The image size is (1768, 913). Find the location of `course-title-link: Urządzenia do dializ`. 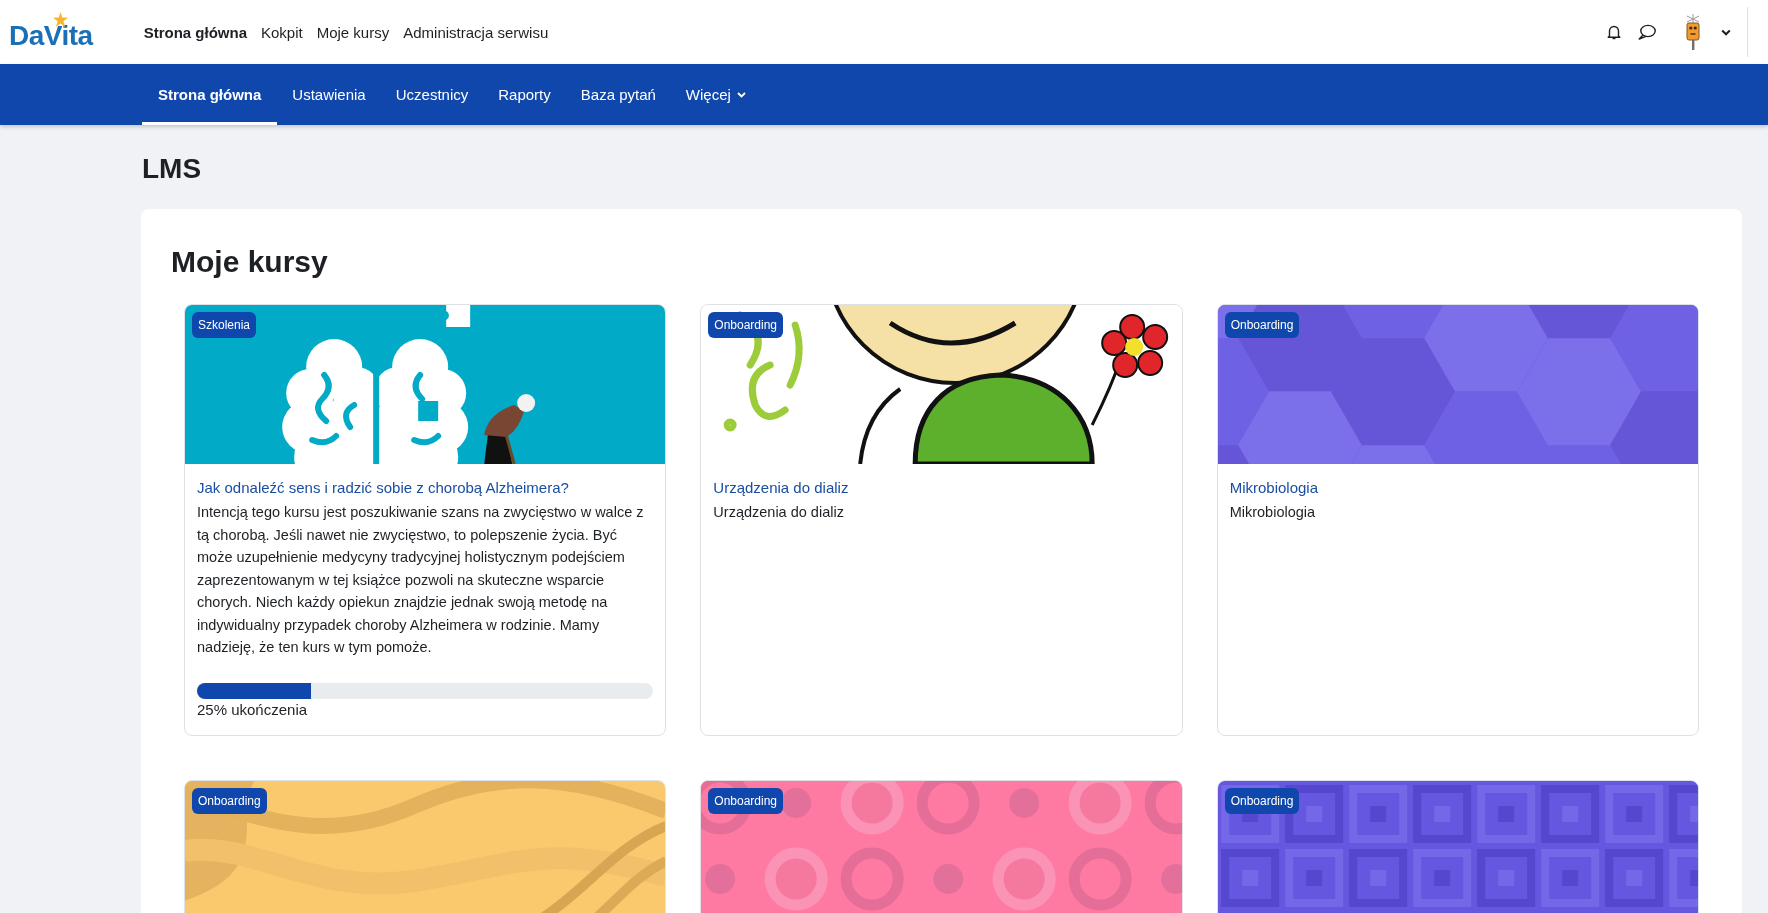

course-title-link: Urządzenia do dializ is located at coordinates (781, 488).